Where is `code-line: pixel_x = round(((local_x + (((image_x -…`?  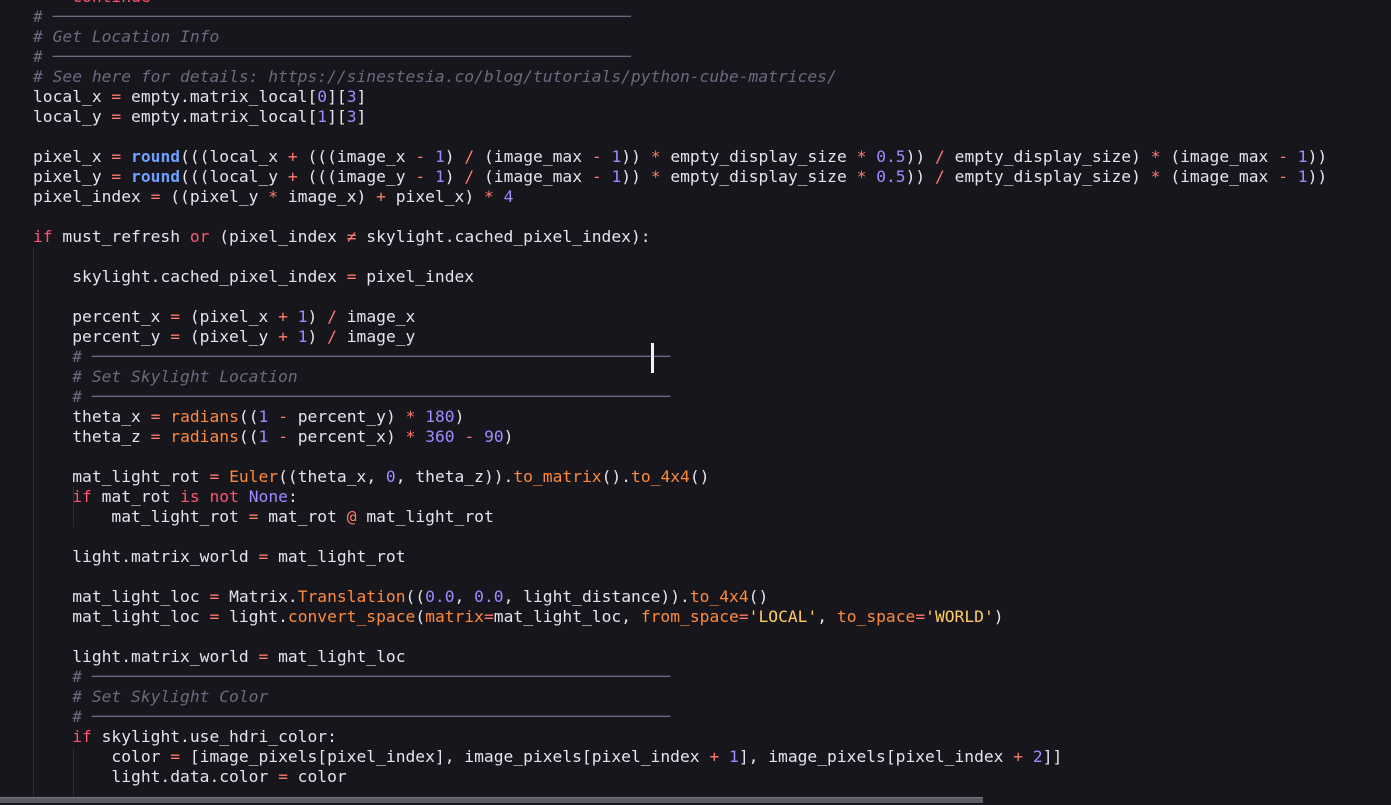 code-line: pixel_x = round(((local_x + (((image_x -… is located at coordinates (712, 157).